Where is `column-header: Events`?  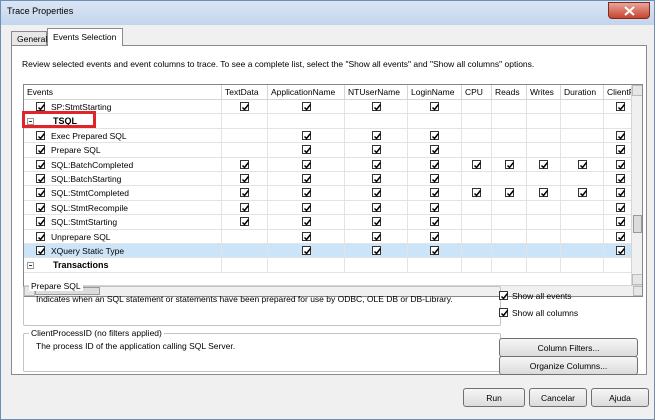 column-header: Events is located at coordinates (123, 92).